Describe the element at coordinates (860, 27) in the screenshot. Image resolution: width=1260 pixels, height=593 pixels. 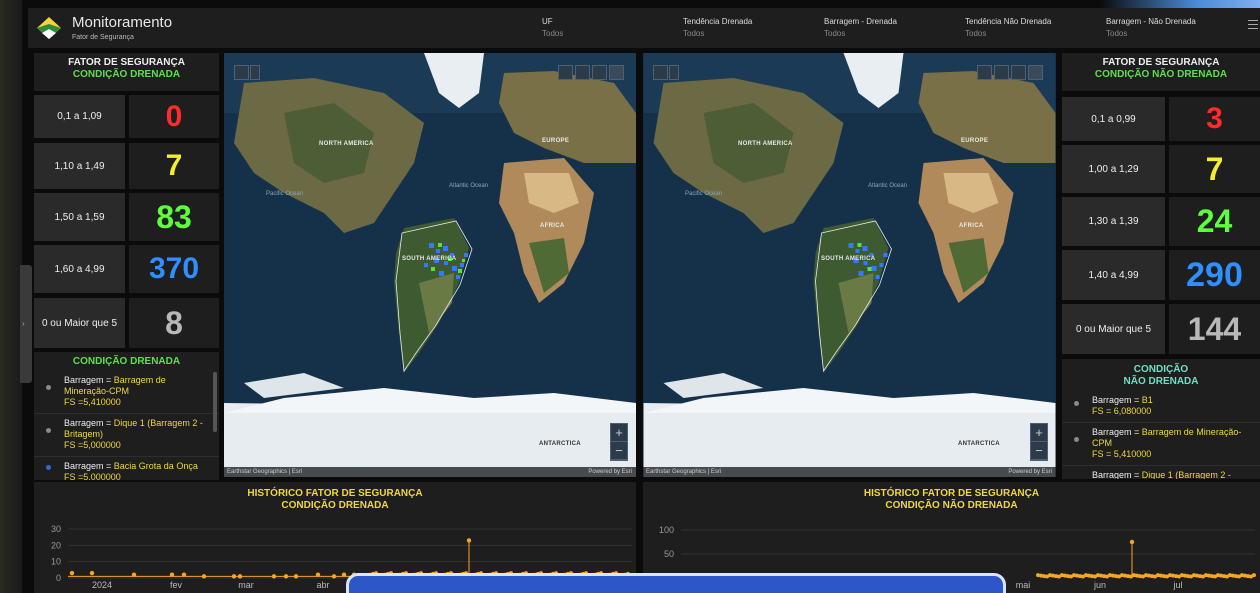
I see `filter-barragem-drenada: Barragem - Drenada Todos` at that location.